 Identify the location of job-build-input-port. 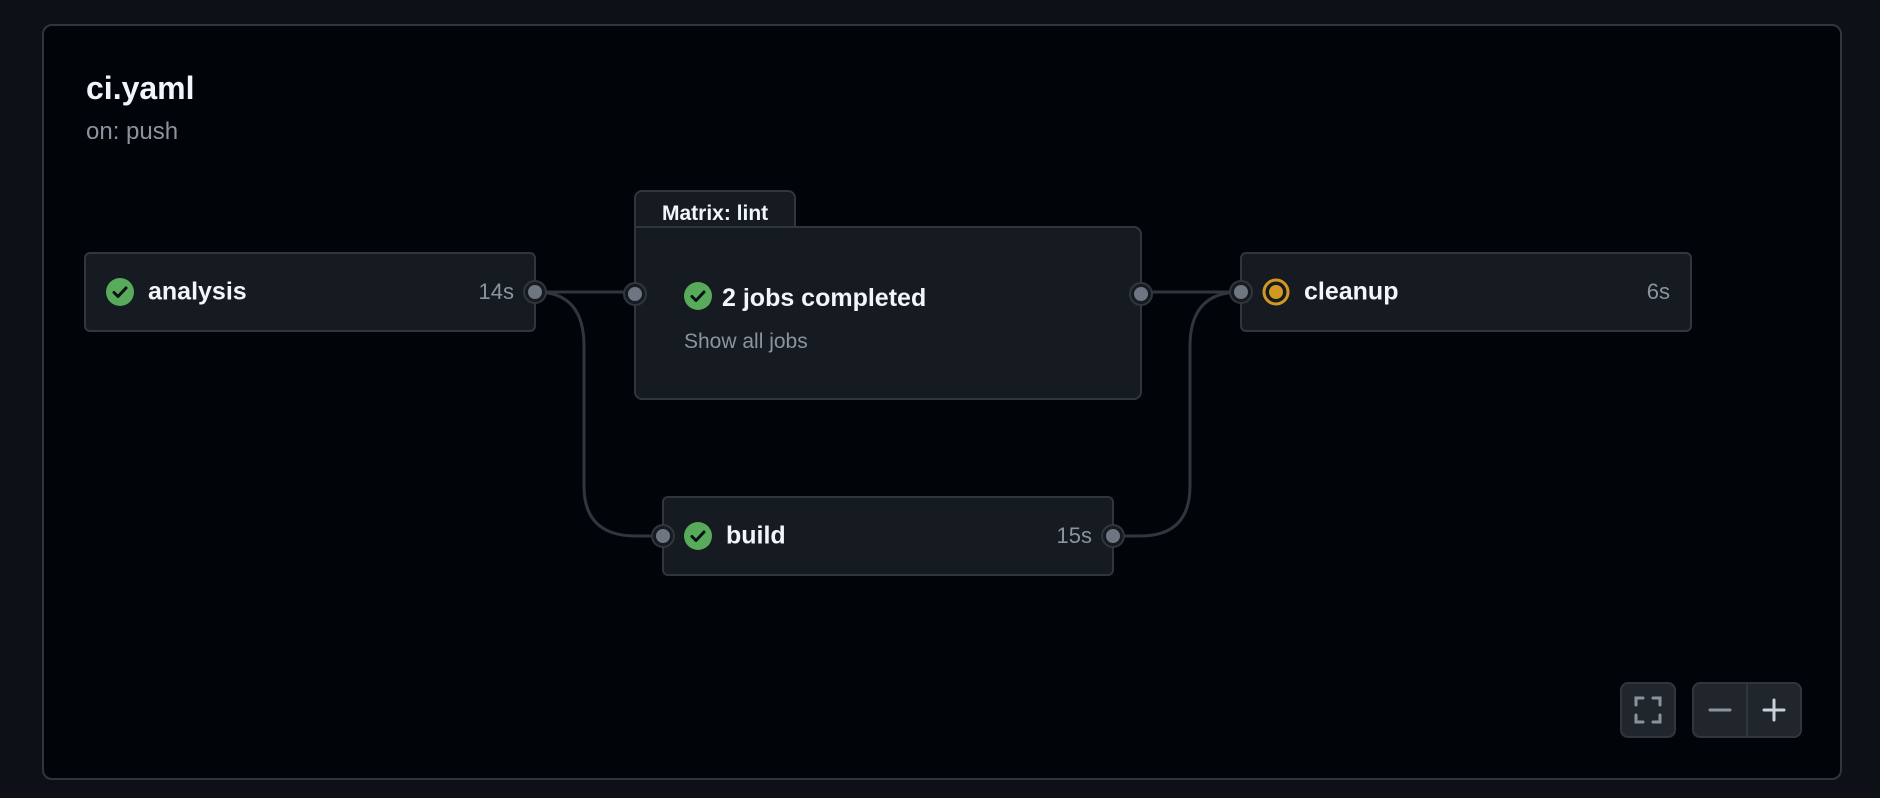
(663, 536).